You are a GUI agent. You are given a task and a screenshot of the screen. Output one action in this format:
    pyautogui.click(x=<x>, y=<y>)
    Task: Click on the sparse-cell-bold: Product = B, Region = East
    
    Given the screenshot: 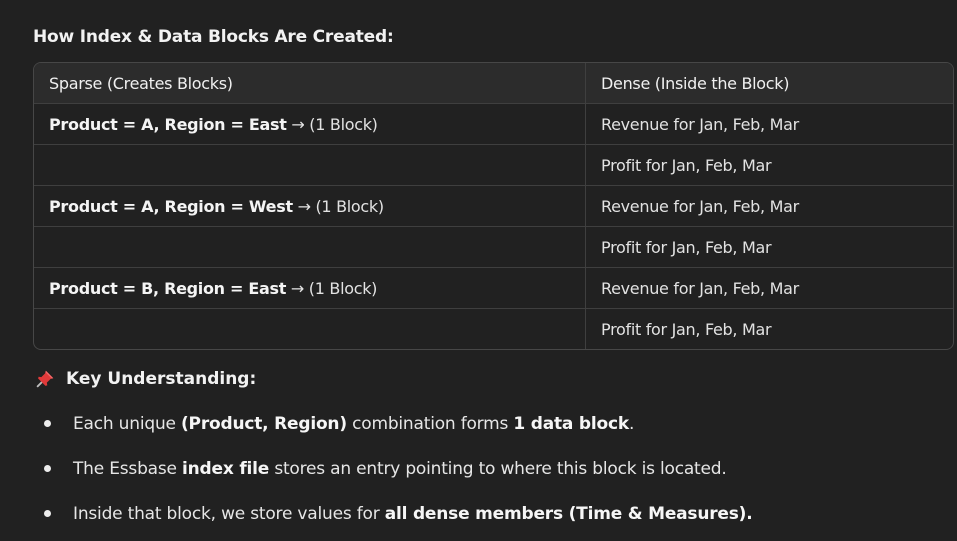 What is the action you would take?
    pyautogui.click(x=168, y=288)
    